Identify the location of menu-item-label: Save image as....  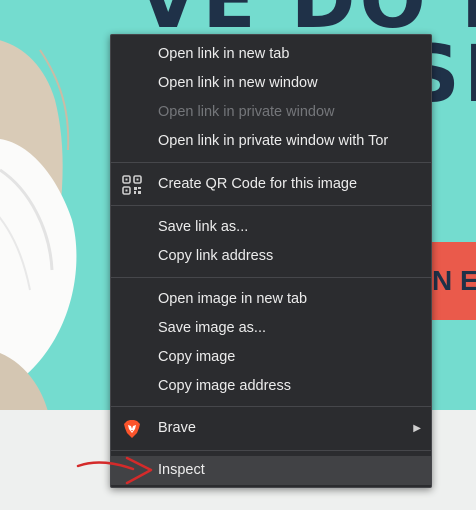
(212, 328).